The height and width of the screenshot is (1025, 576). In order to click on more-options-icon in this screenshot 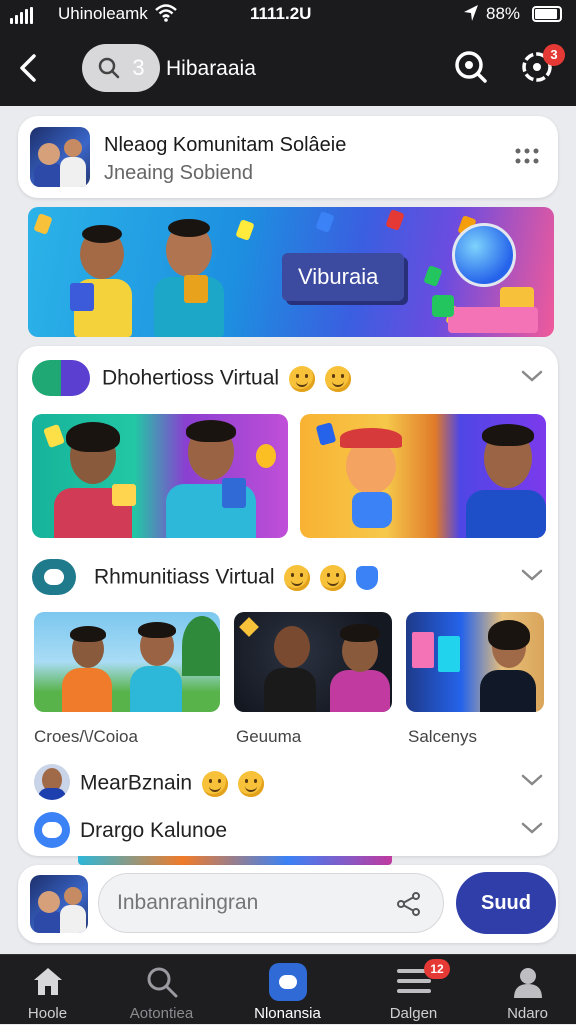, I will do `click(527, 156)`.